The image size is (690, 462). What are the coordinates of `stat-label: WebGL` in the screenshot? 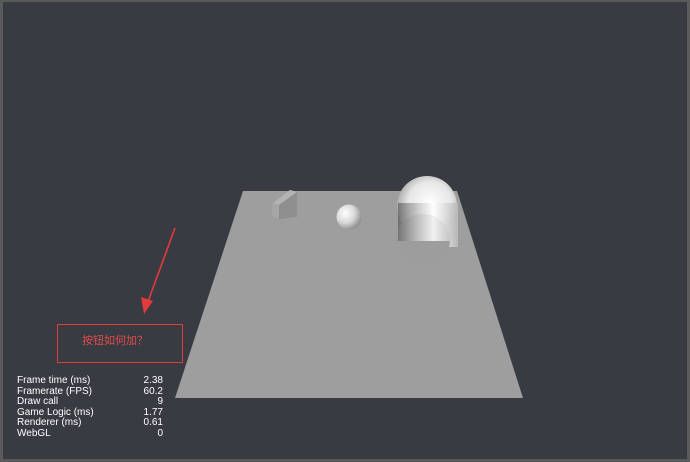 It's located at (34, 433).